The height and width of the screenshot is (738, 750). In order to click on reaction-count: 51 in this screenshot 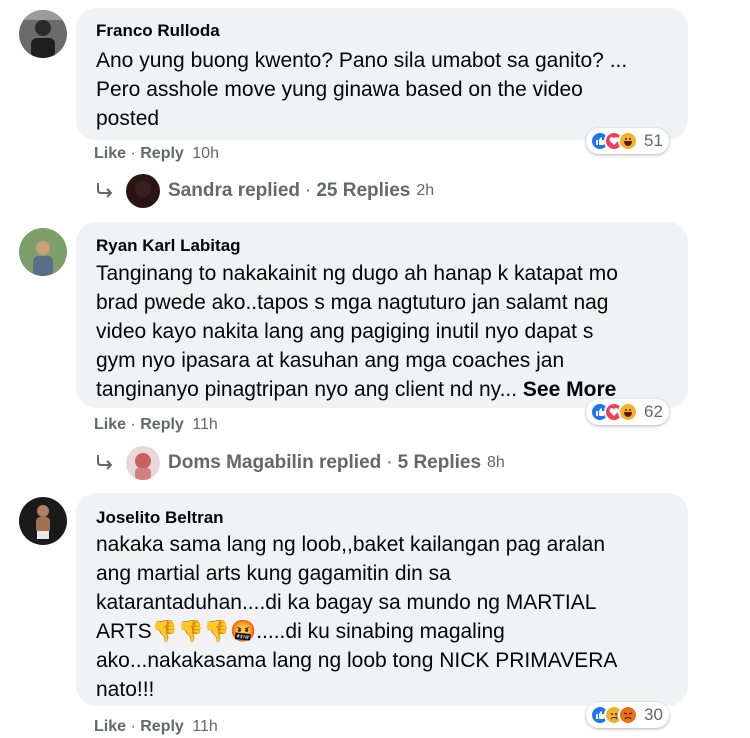, I will do `click(653, 140)`.